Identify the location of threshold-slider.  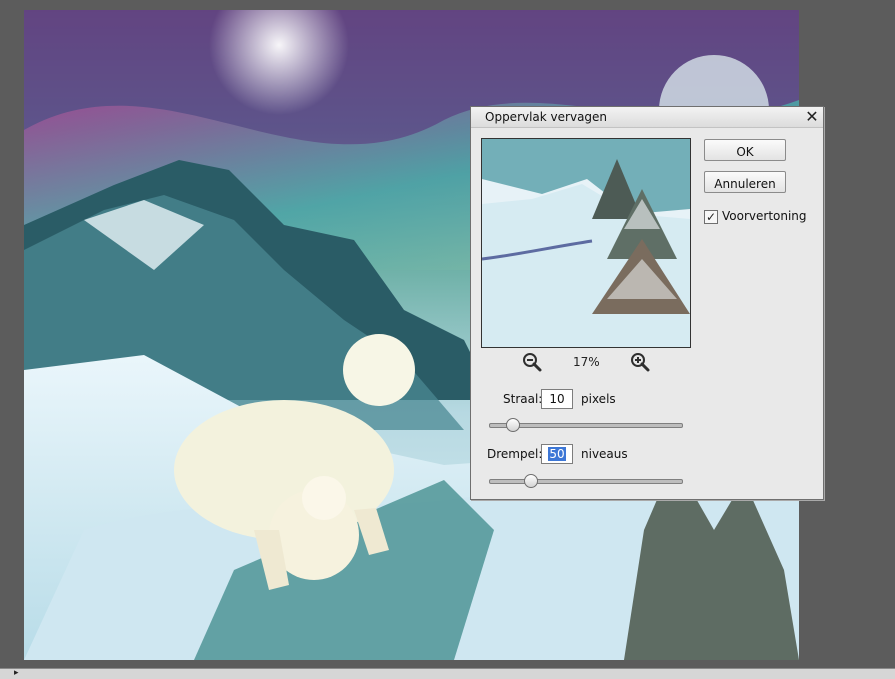
(586, 481).